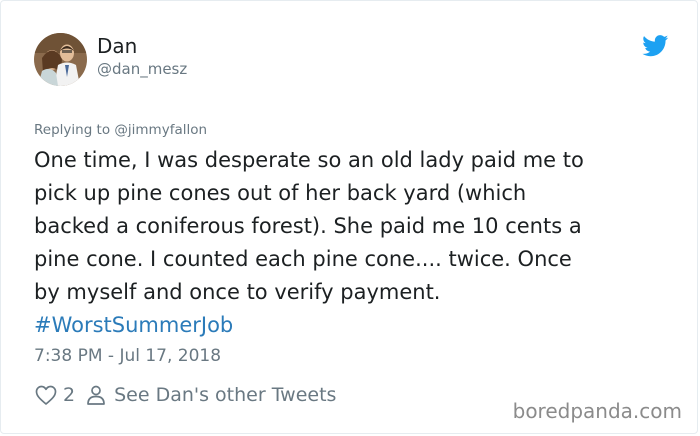 The height and width of the screenshot is (436, 700). Describe the element at coordinates (597, 411) in the screenshot. I see `watermark: boredpanda.com` at that location.